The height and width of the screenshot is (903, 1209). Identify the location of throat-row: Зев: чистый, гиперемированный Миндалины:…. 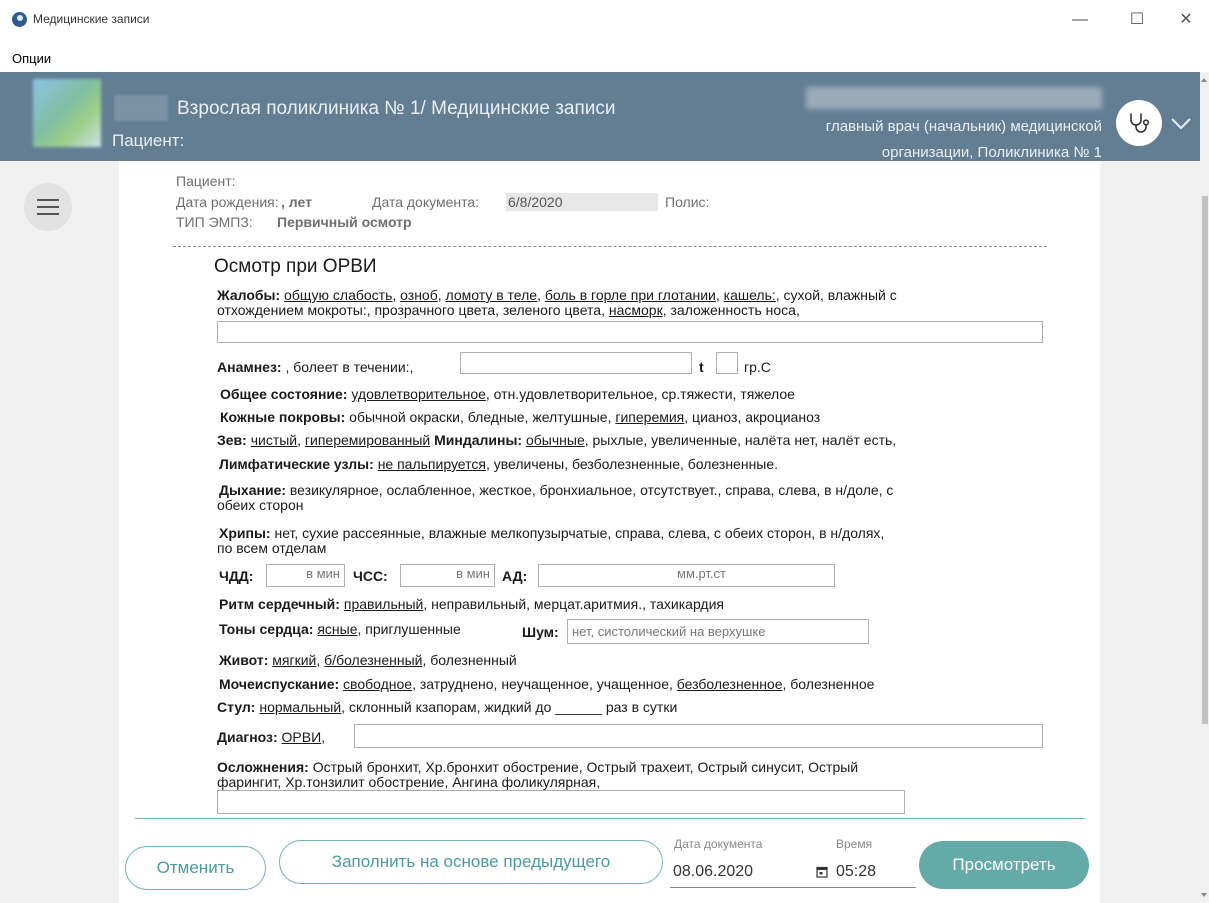
(557, 440).